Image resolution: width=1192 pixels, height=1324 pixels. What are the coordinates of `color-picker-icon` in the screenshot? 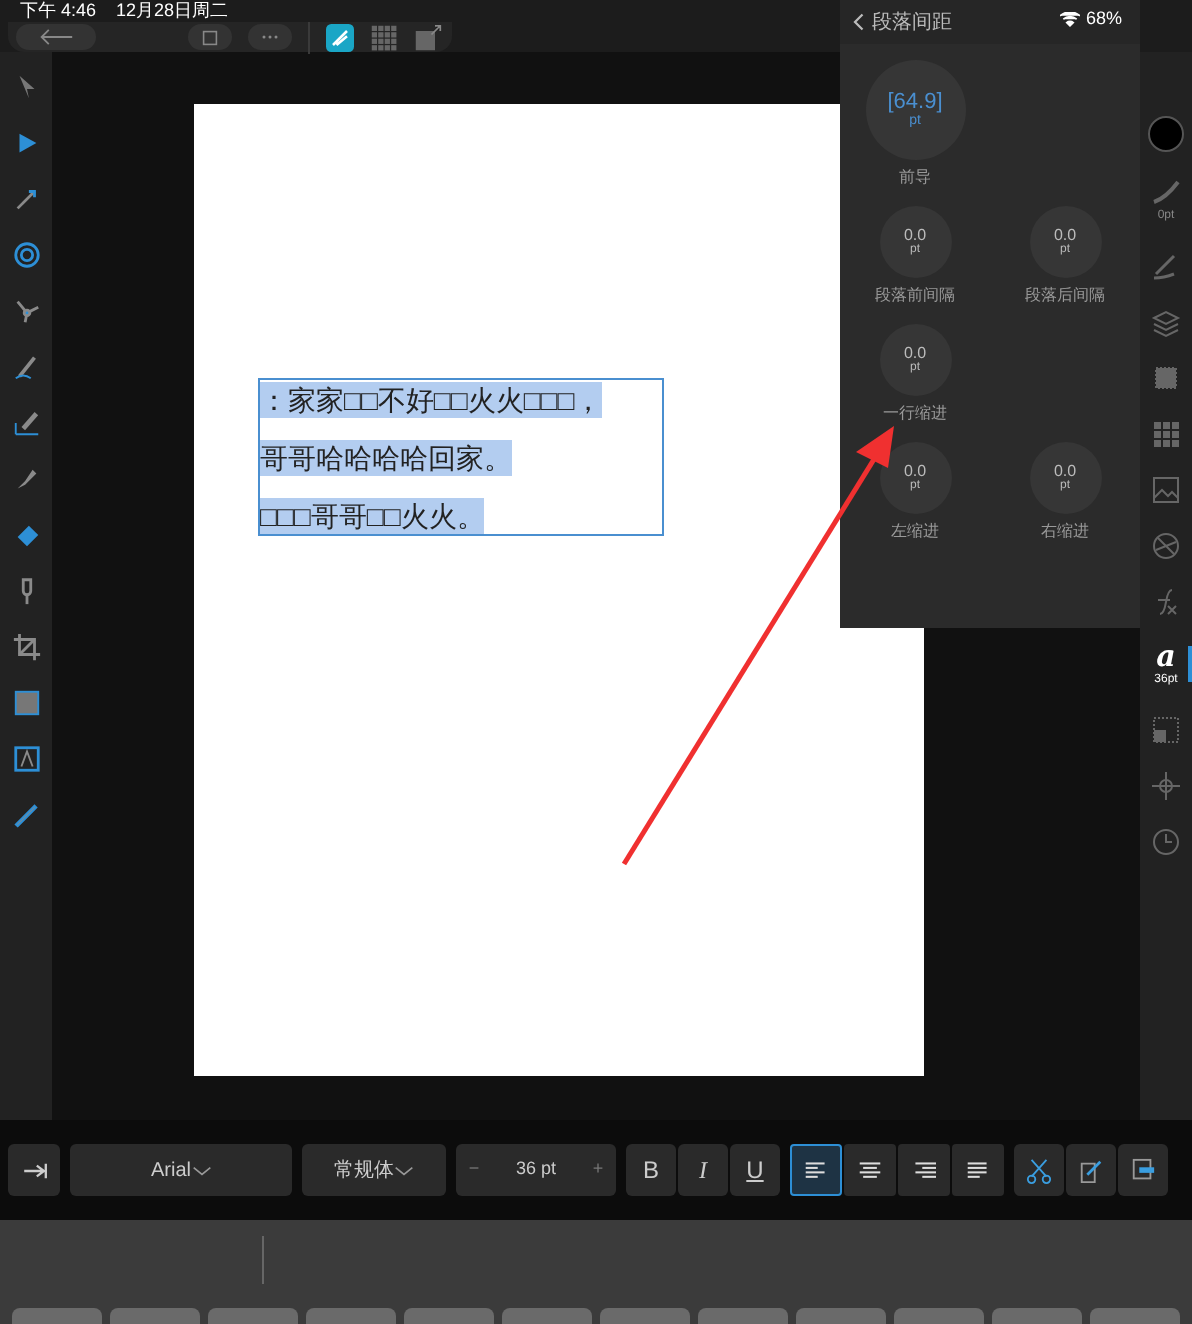 It's located at (26, 815).